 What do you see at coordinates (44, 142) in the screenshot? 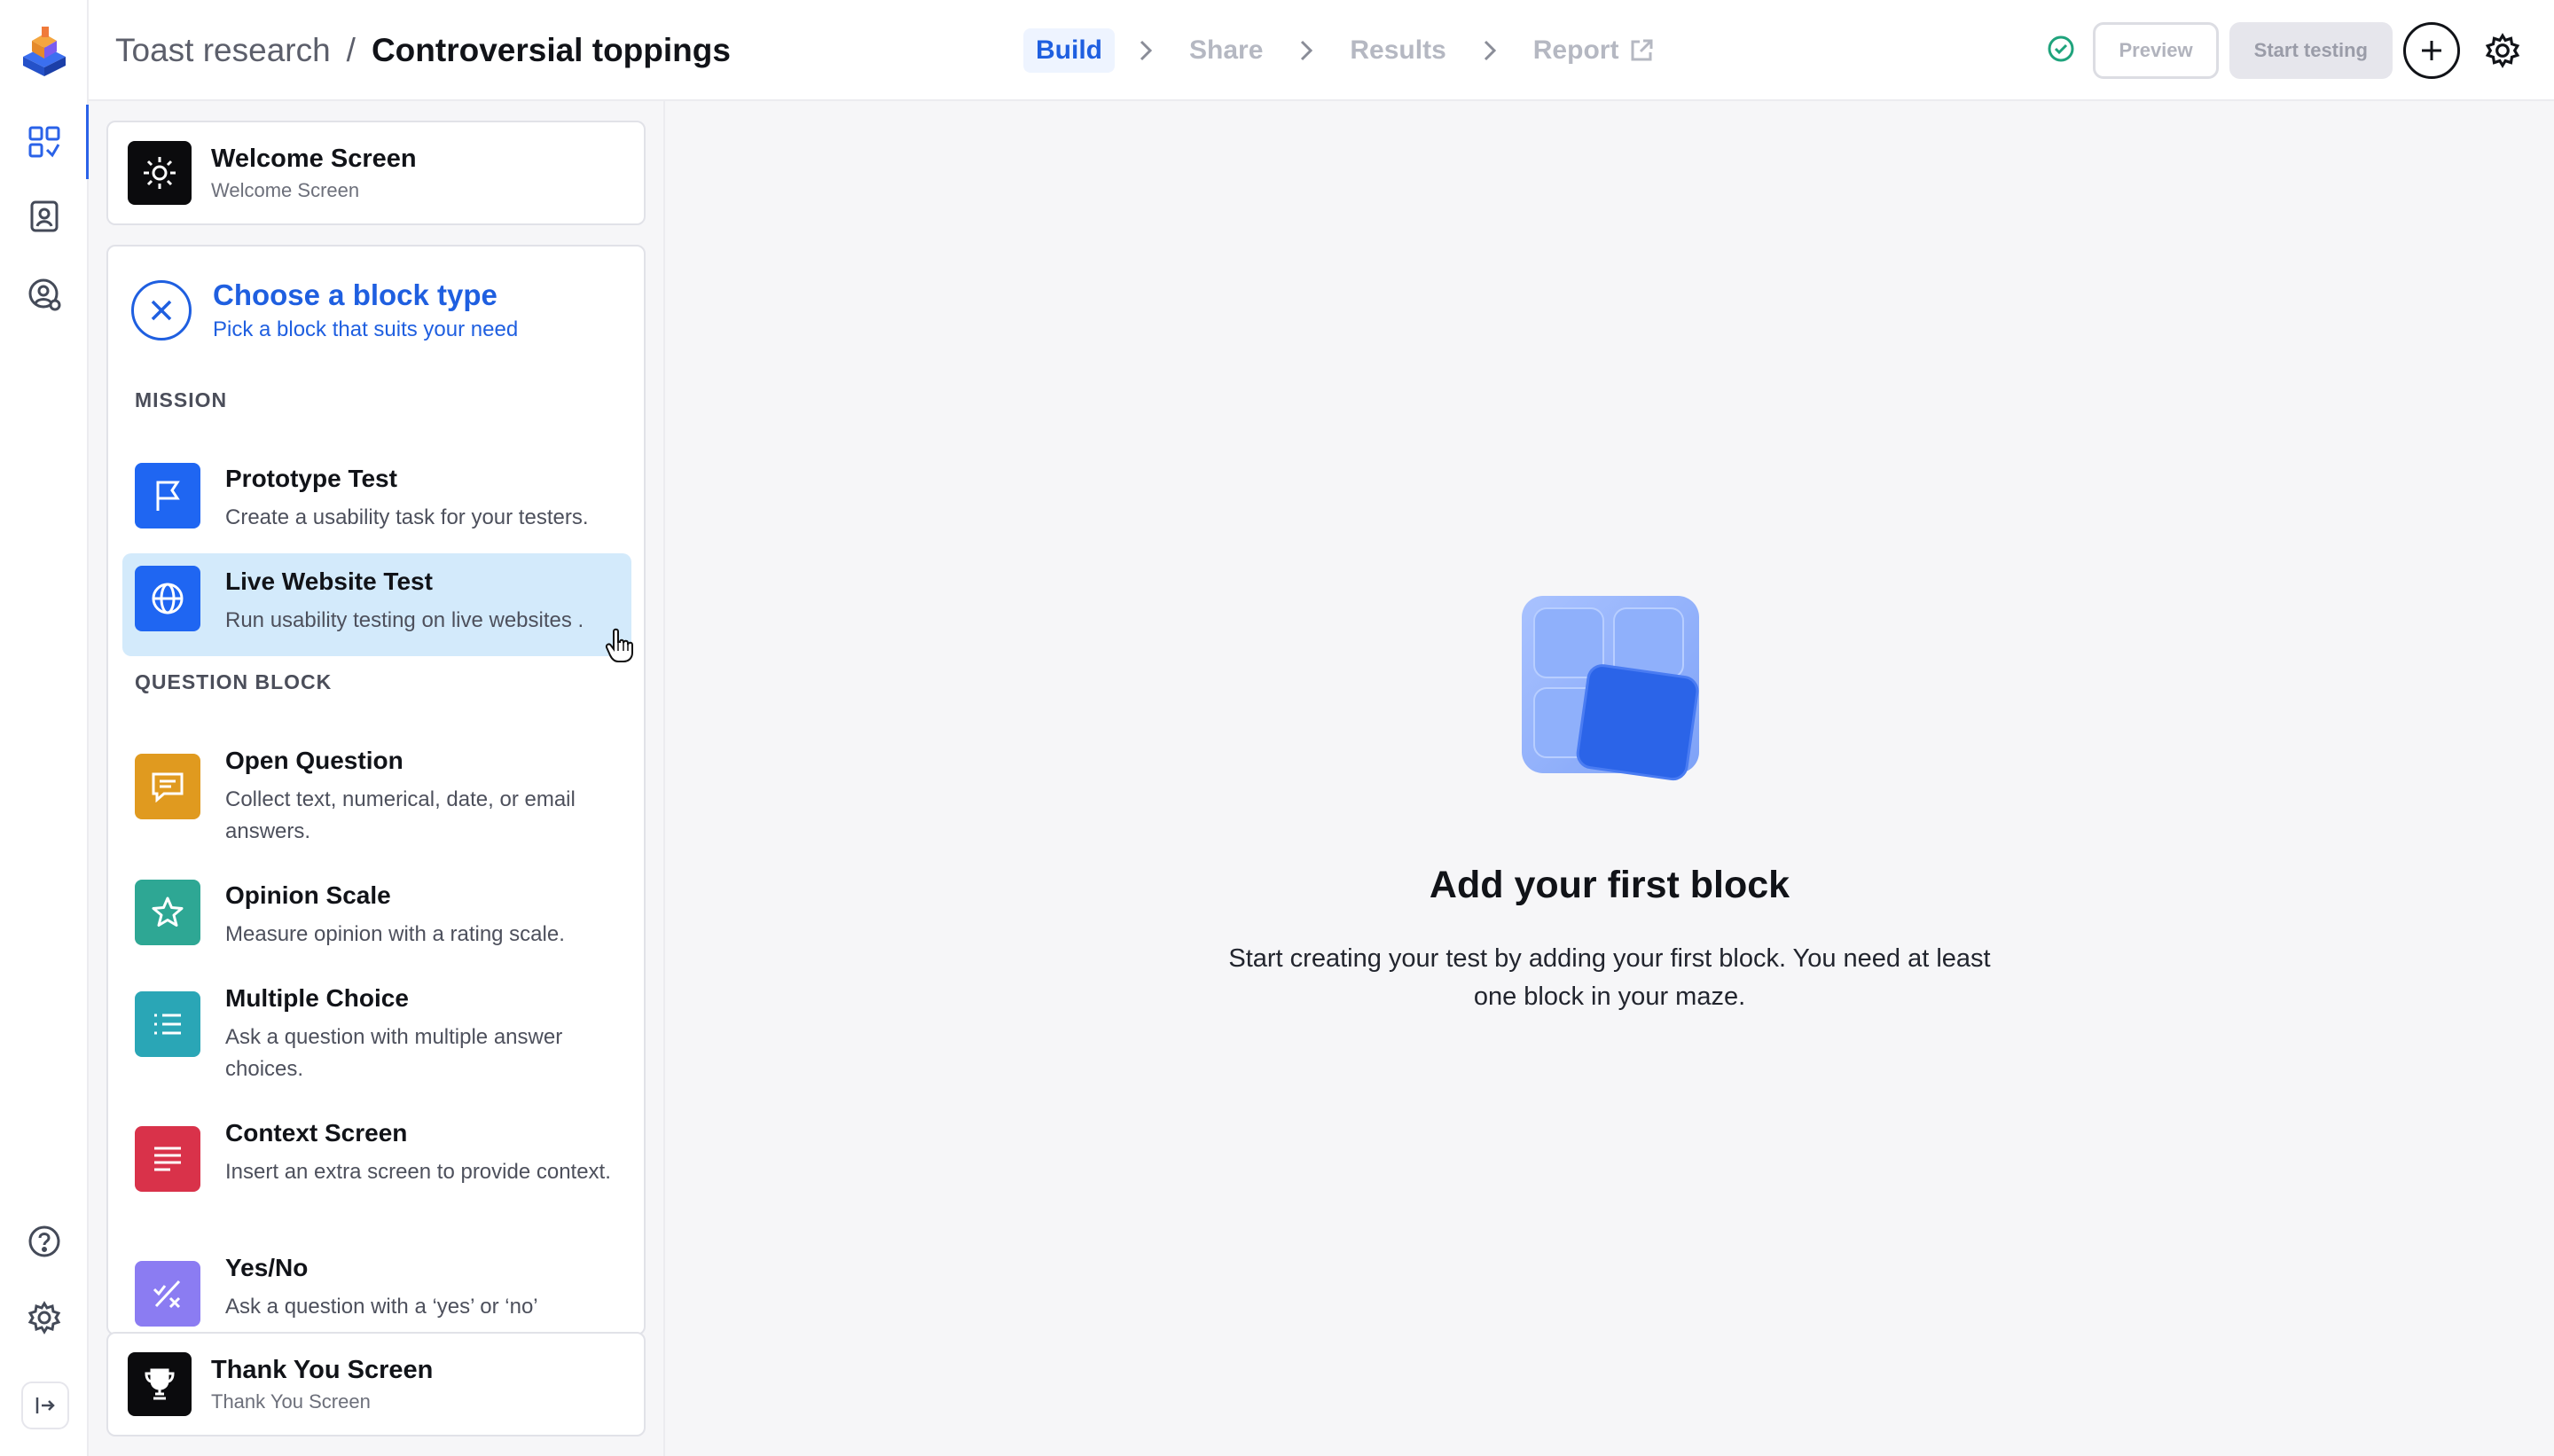
I see `dashboard-grid-icon` at bounding box center [44, 142].